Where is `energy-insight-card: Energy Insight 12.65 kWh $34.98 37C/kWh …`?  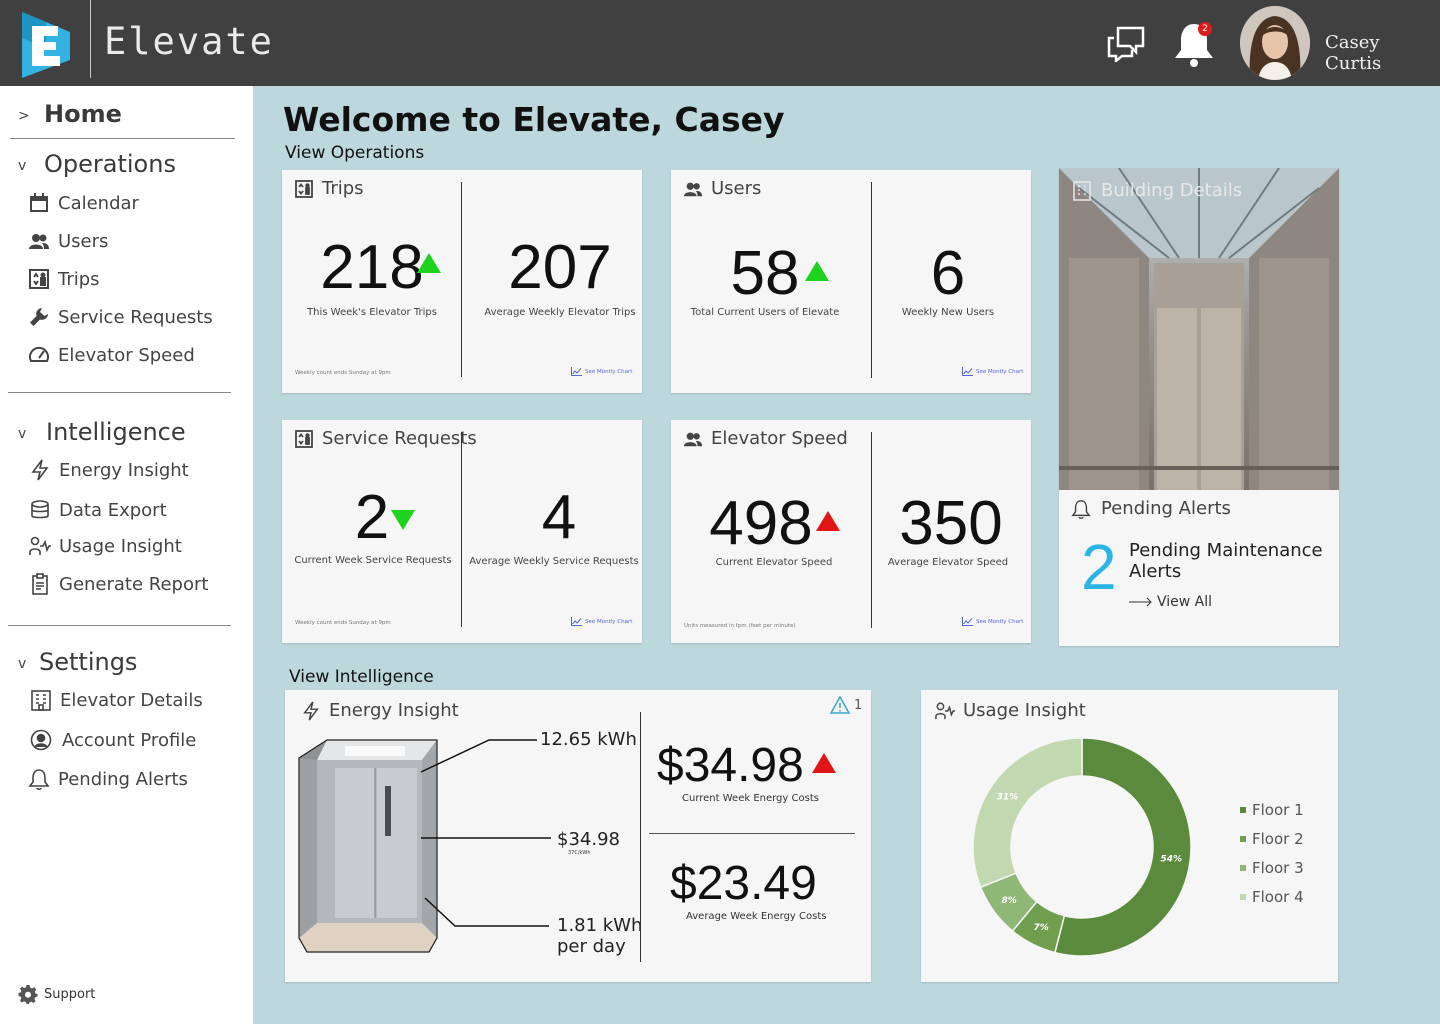
energy-insight-card: Energy Insight 12.65 kWh $34.98 37C/kWh … is located at coordinates (578, 836).